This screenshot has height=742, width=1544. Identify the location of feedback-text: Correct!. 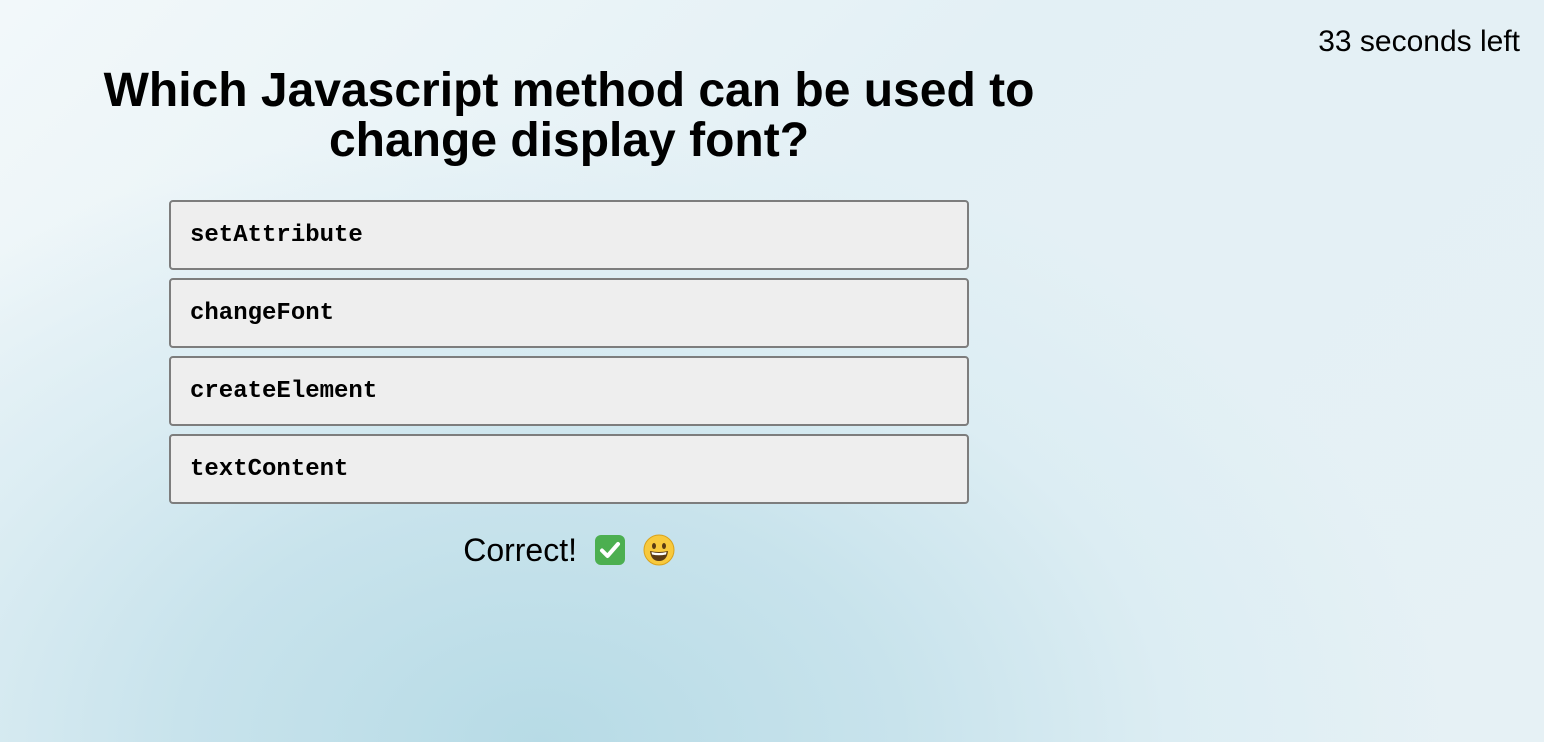
(520, 550).